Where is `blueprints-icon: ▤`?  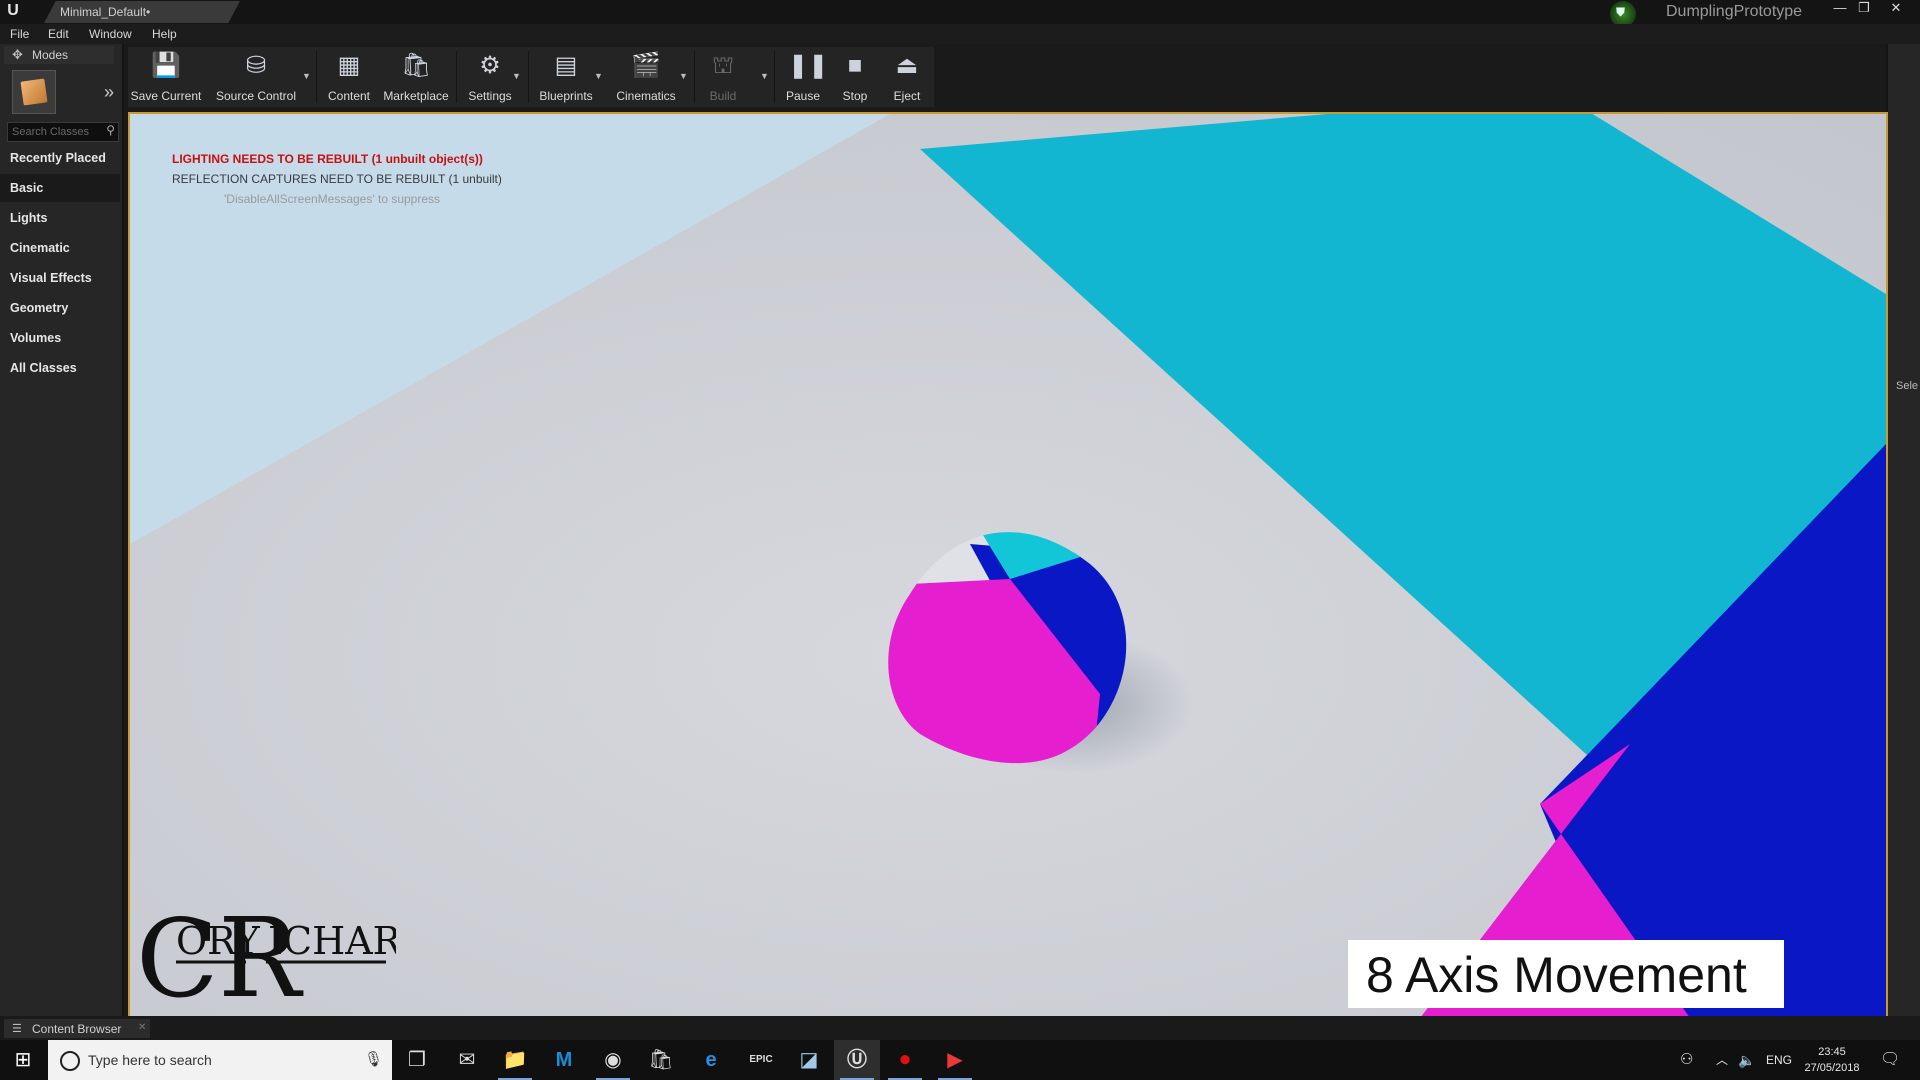
blueprints-icon: ▤ is located at coordinates (566, 65).